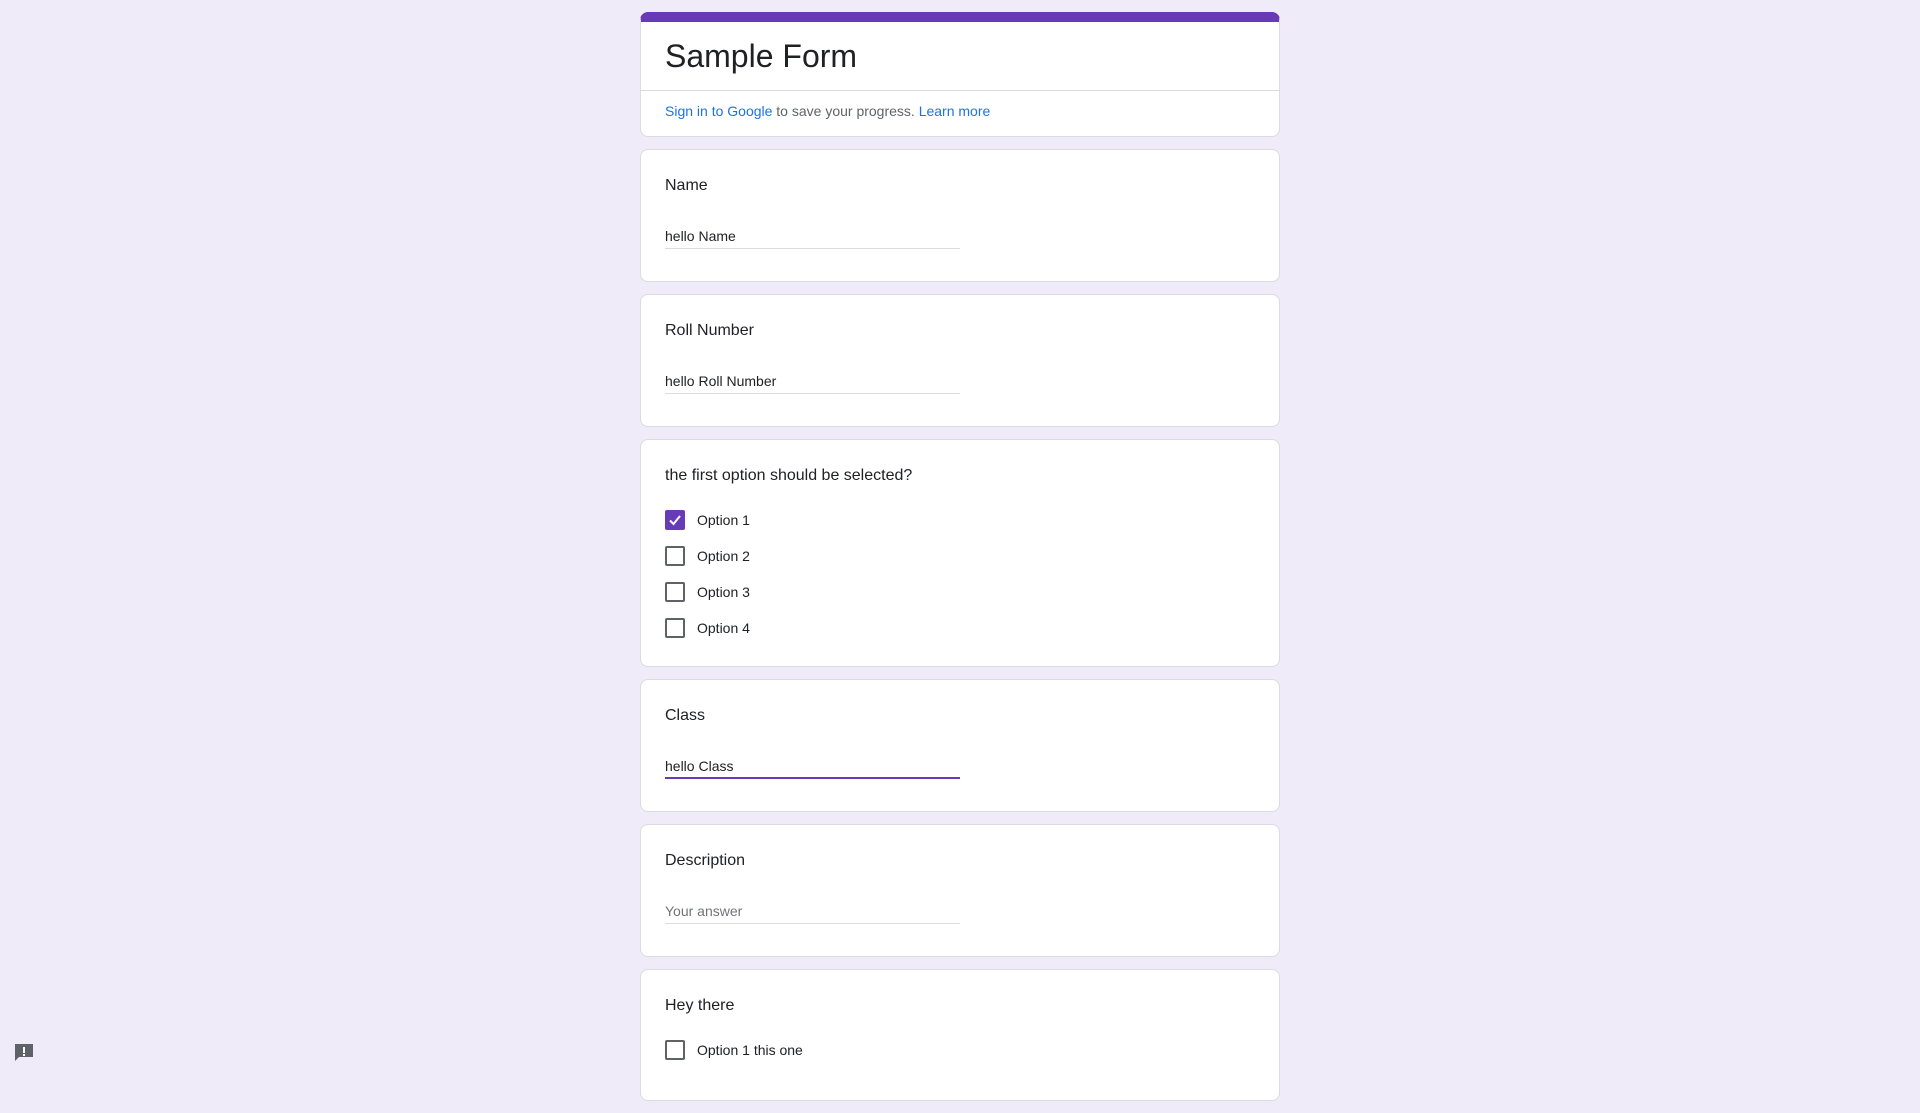 The width and height of the screenshot is (1920, 1113). I want to click on signin-link: Sign in to Google, so click(718, 111).